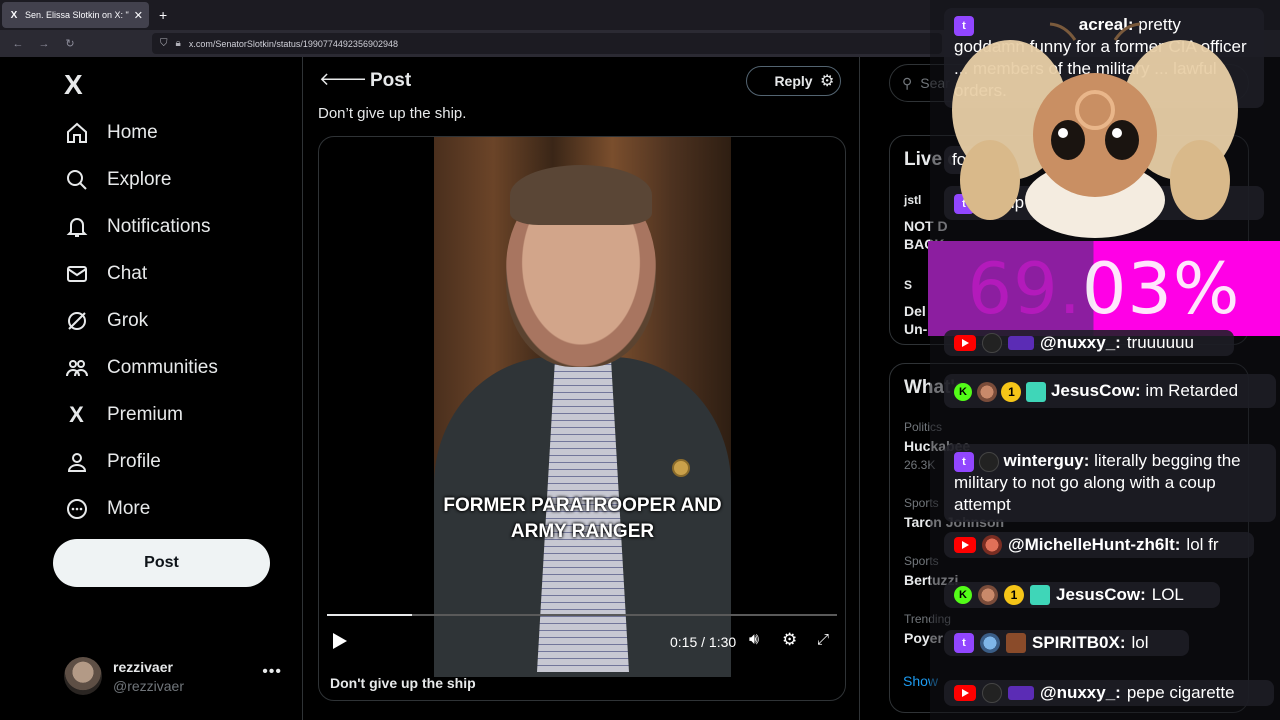  I want to click on browser-tab: X Sen. Elissa Slotkin on X: "We wa ✕, so click(75, 15).